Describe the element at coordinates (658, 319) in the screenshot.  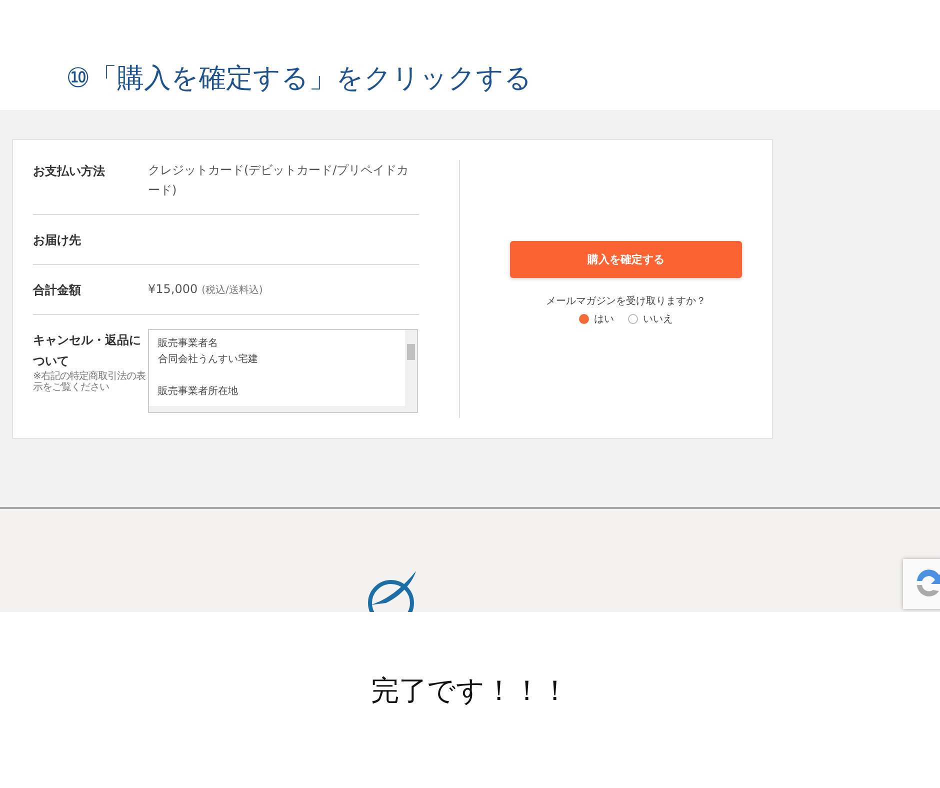
I see `radio-label: いいえ` at that location.